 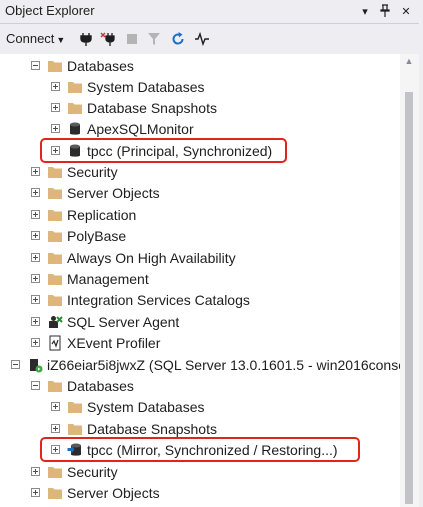 I want to click on scroll-up-icon: ▲, so click(x=409, y=61).